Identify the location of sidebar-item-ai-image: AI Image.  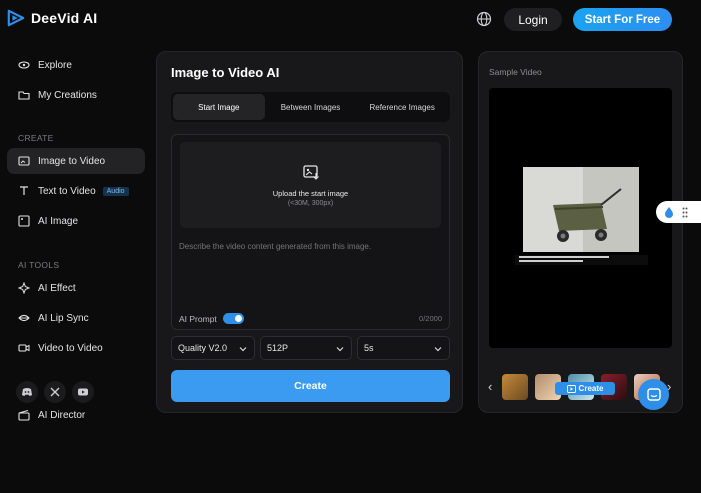
(76, 221).